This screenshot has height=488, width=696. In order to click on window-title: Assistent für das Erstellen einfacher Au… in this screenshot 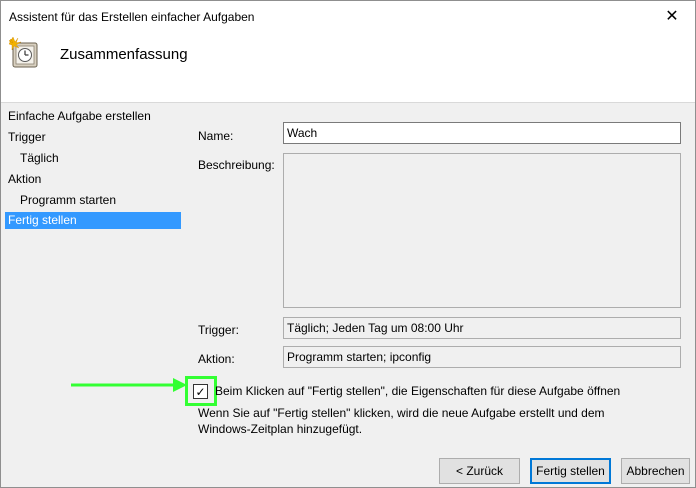, I will do `click(132, 17)`.